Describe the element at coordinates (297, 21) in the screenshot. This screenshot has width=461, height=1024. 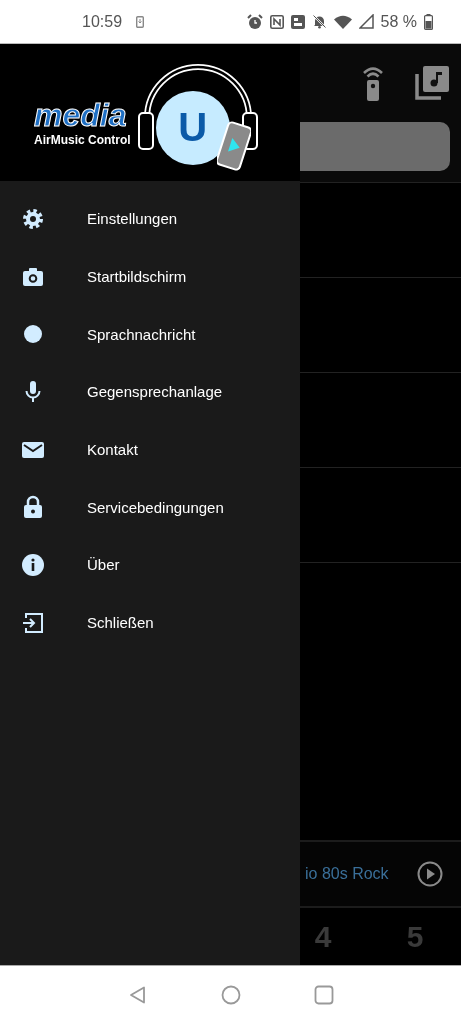
I see `volte-icon` at that location.